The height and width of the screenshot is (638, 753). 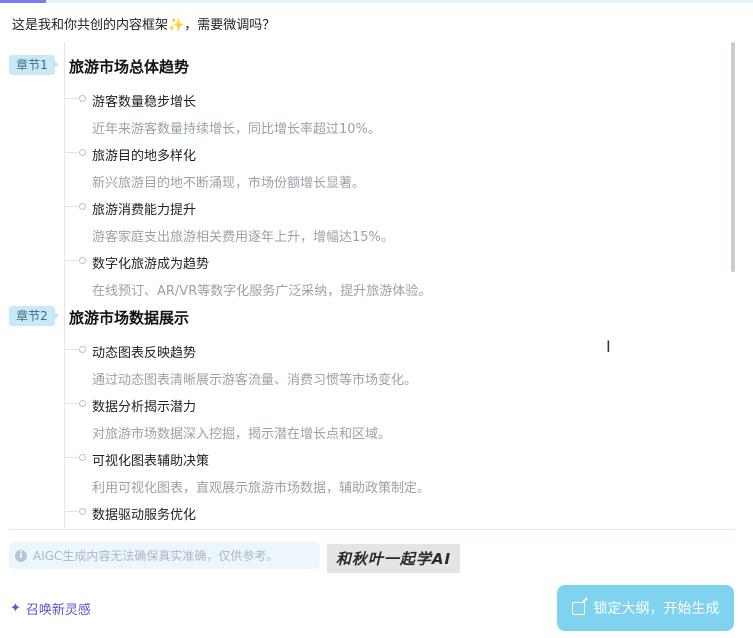 What do you see at coordinates (608, 346) in the screenshot?
I see `text-cursor-icon: I` at bounding box center [608, 346].